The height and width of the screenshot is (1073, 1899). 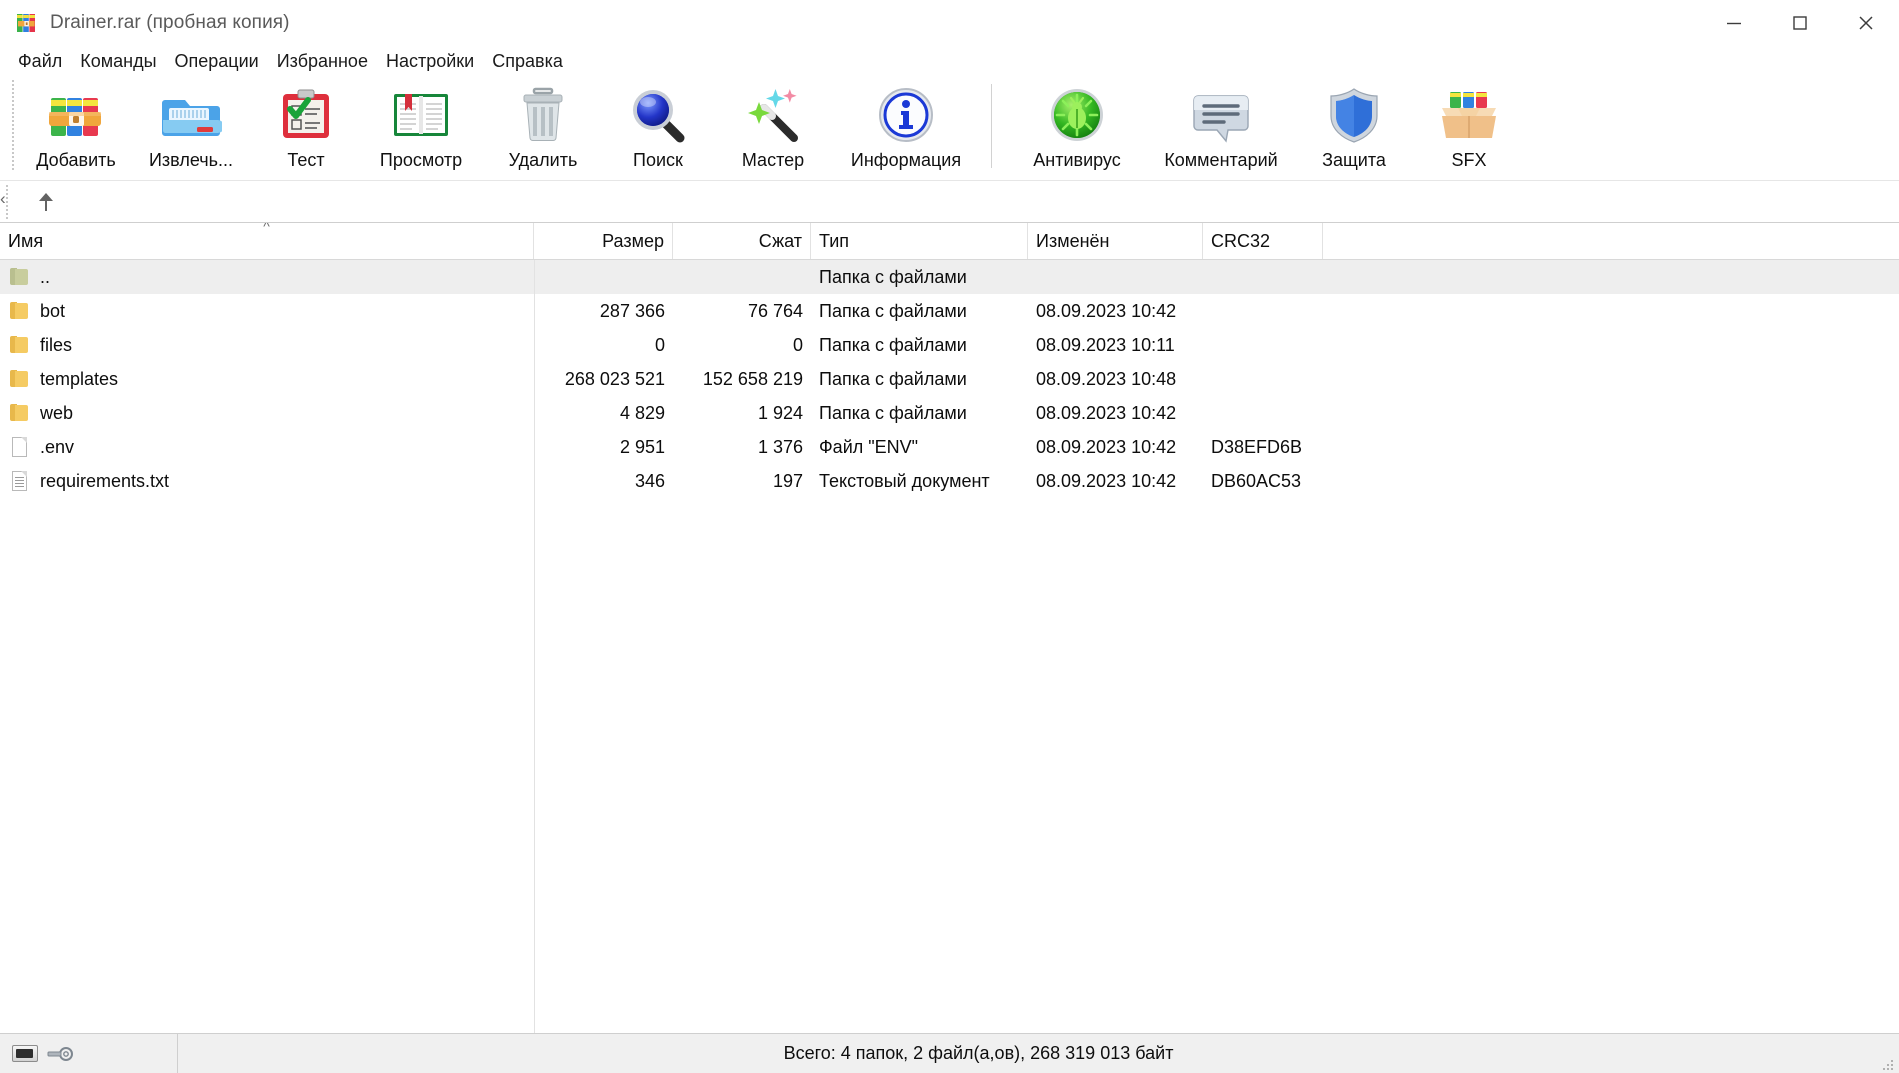 What do you see at coordinates (780, 240) in the screenshot?
I see `column-packed-label: Сжат` at bounding box center [780, 240].